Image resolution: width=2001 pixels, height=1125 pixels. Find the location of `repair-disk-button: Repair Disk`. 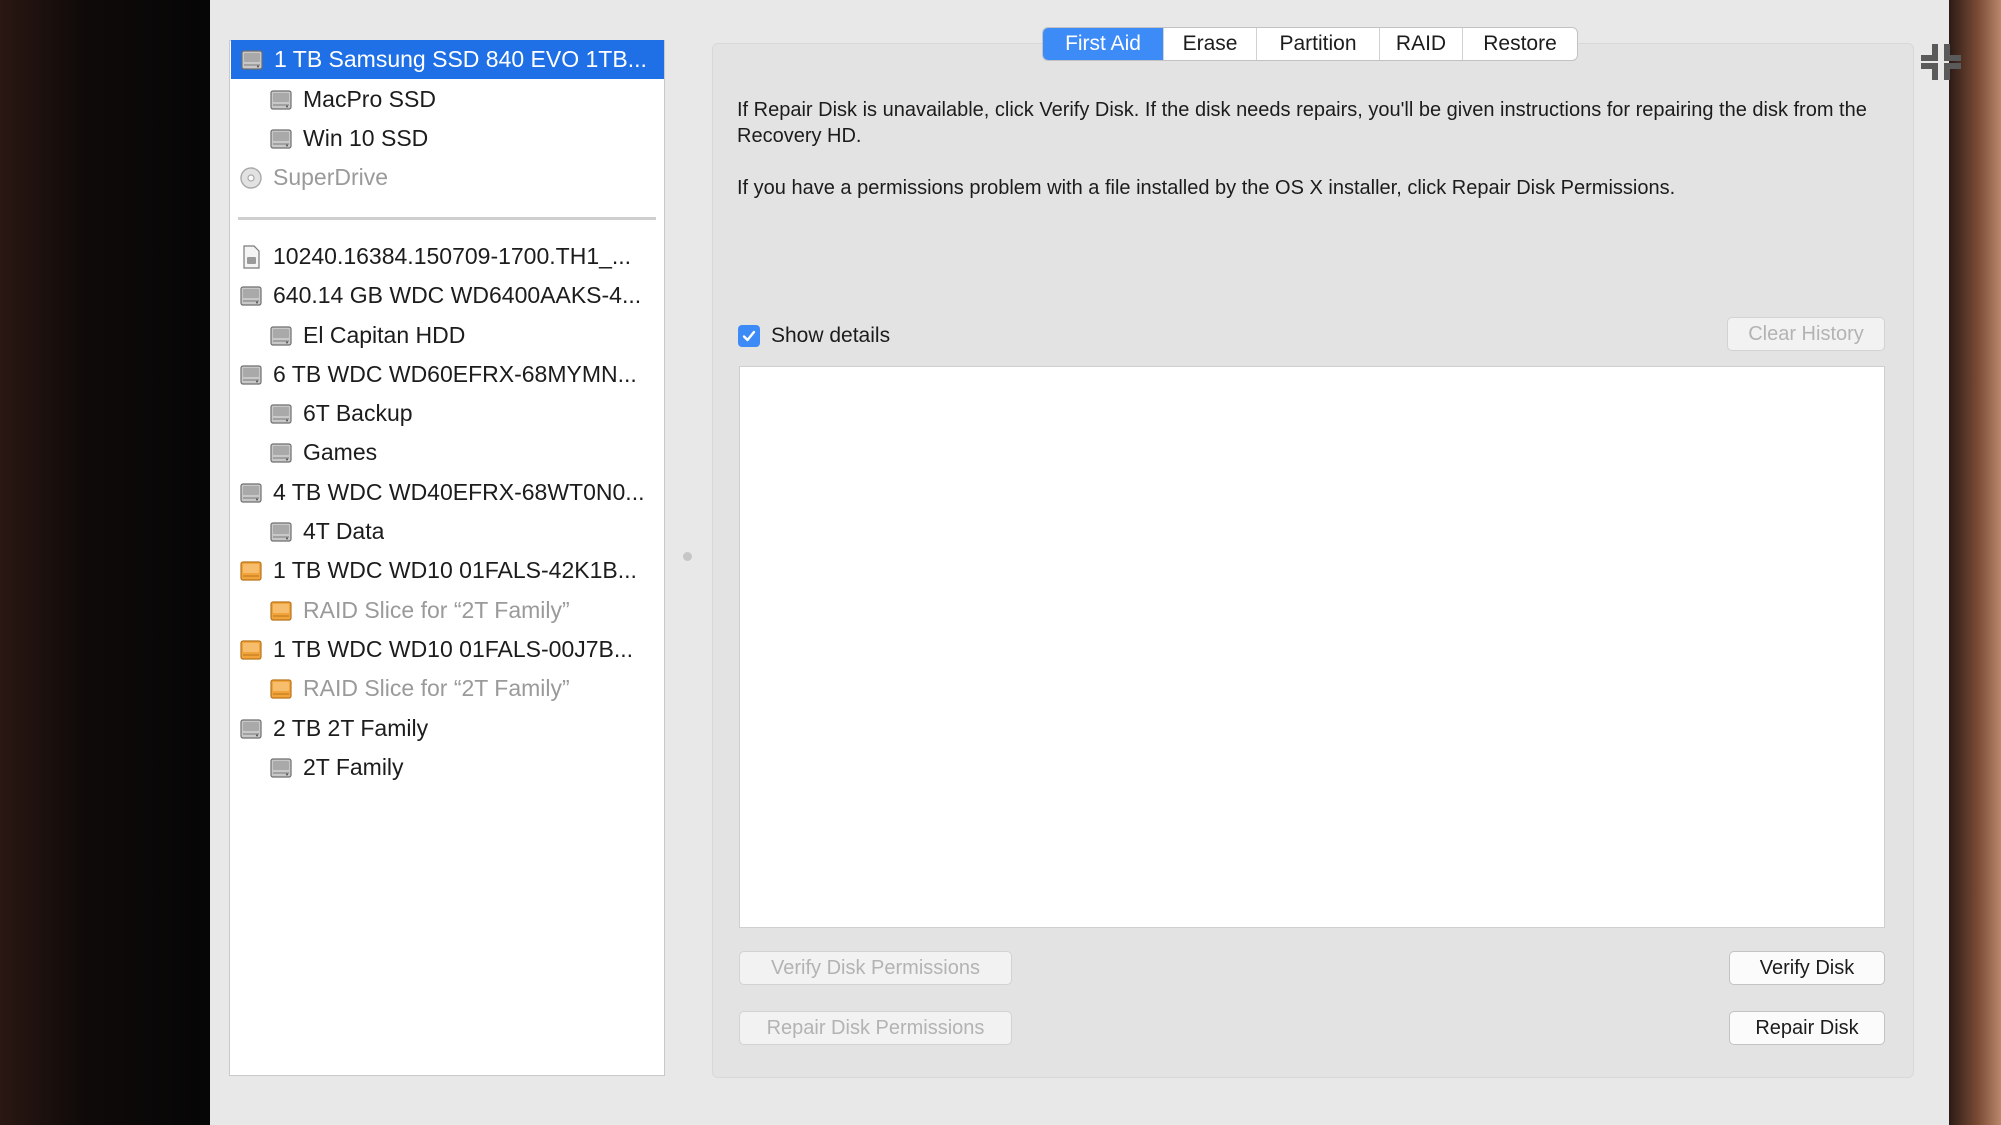

repair-disk-button: Repair Disk is located at coordinates (1807, 1028).